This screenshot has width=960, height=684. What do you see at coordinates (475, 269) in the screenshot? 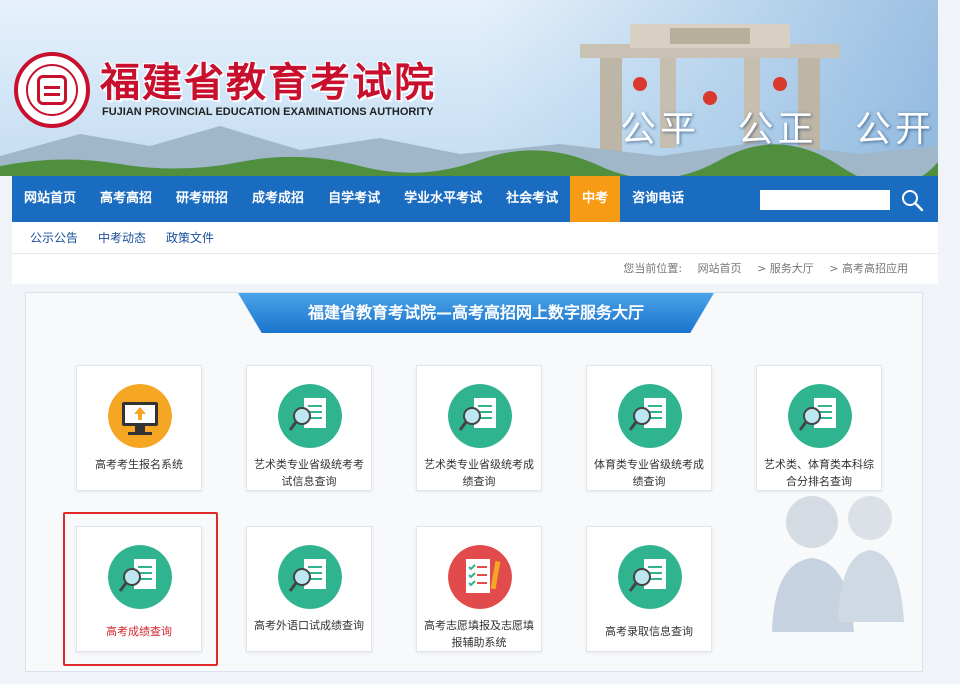
I see `breadcrumb: 您当前位置: 网站首页 > 服务大厅 > 高考高招应用` at bounding box center [475, 269].